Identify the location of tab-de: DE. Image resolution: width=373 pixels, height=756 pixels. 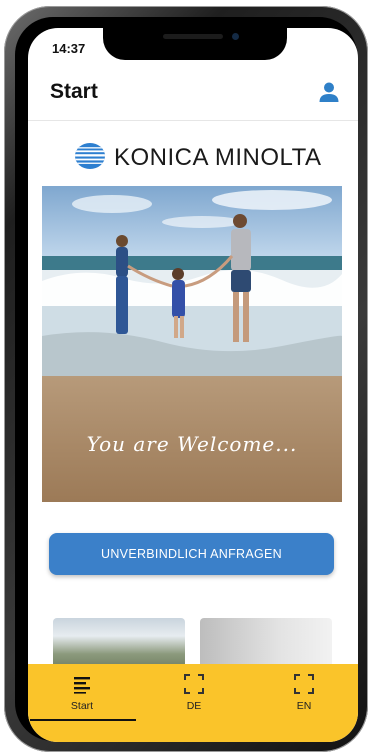
(194, 692).